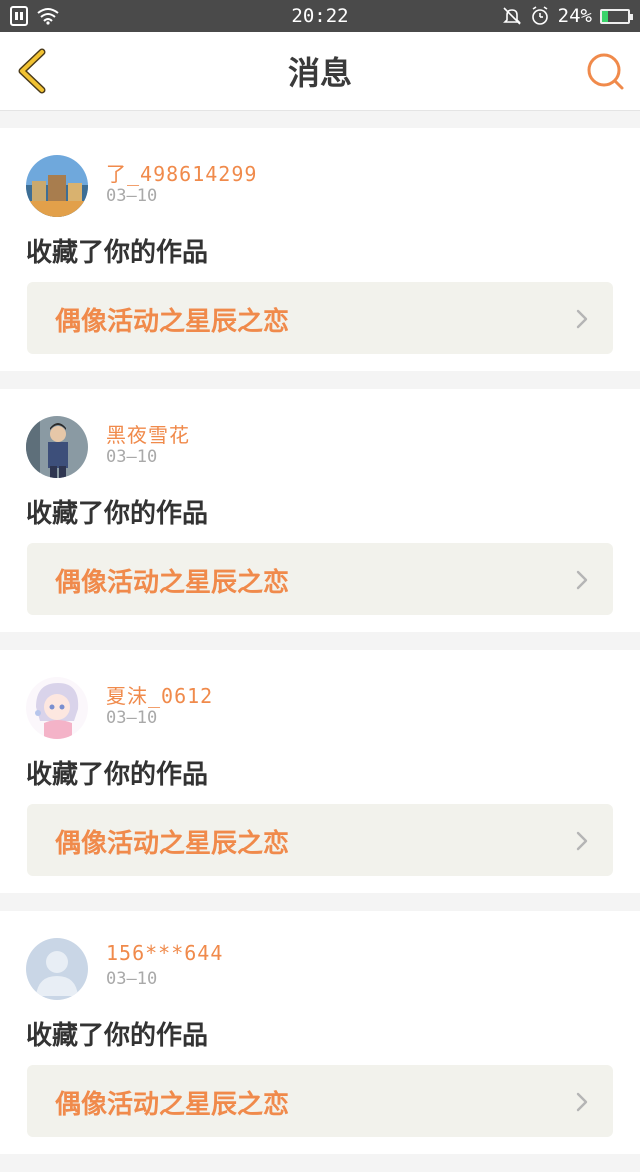 The image size is (640, 1172). I want to click on username: 黑夜雪花, so click(148, 433).